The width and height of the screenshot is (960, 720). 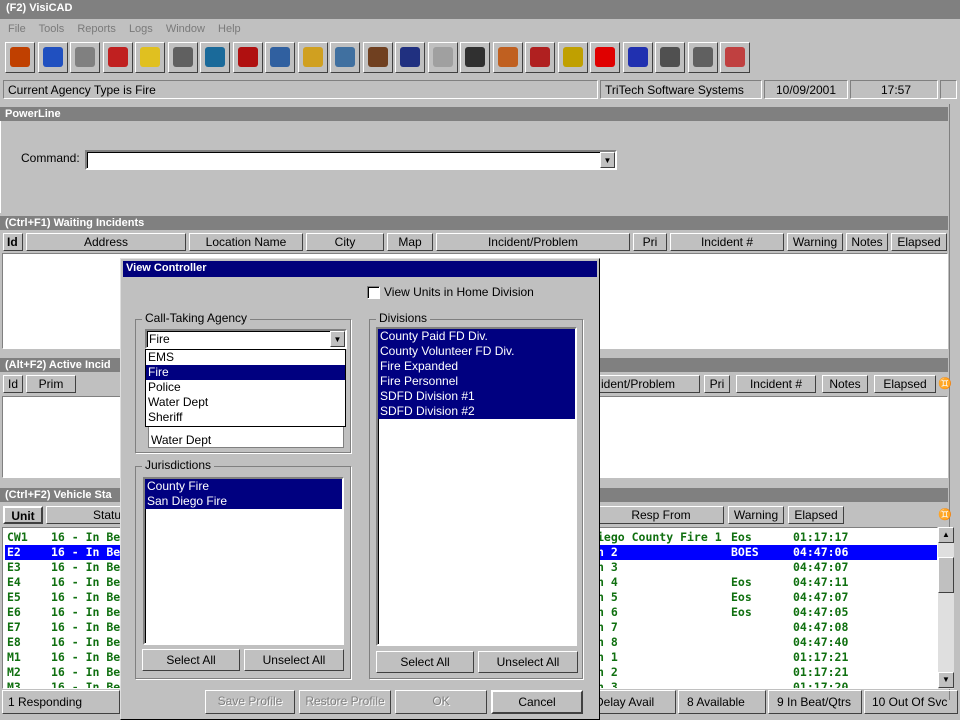 What do you see at coordinates (196, 318) in the screenshot?
I see `agency-group-label: Call-Taking Agency` at bounding box center [196, 318].